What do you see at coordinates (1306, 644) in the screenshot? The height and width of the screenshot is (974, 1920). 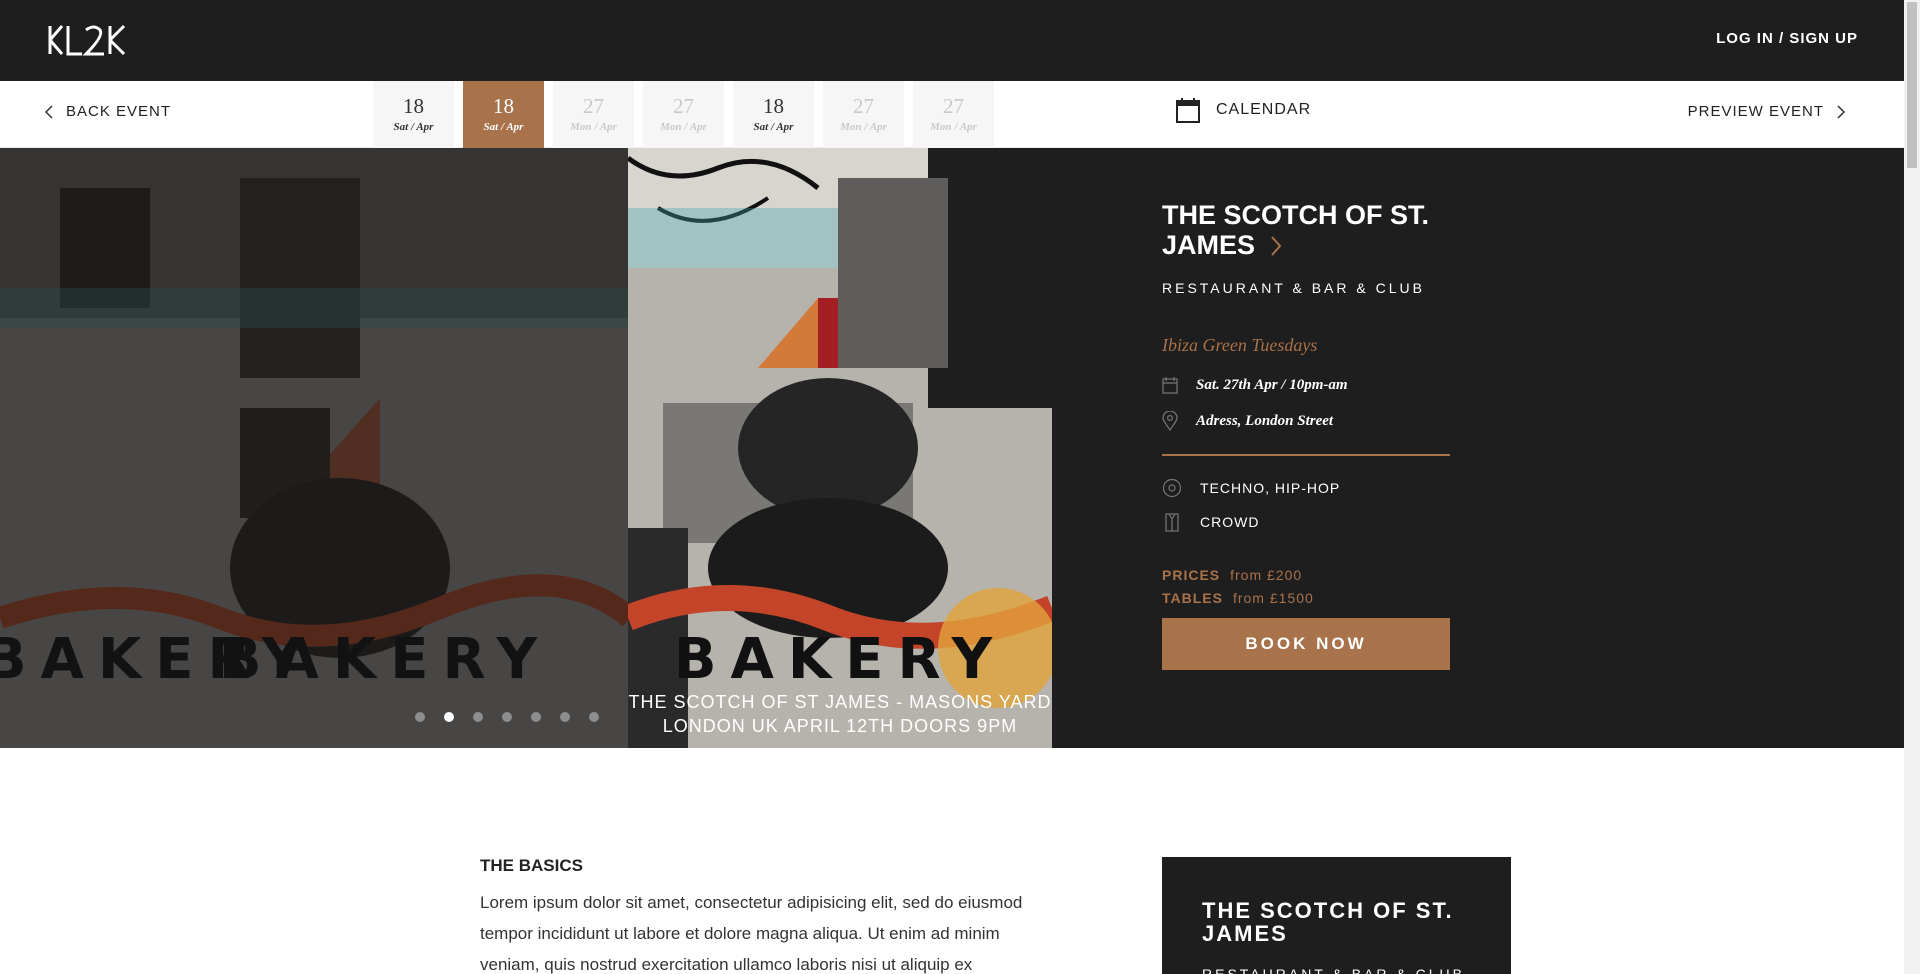 I see `book-now-button: BOOK NOW` at bounding box center [1306, 644].